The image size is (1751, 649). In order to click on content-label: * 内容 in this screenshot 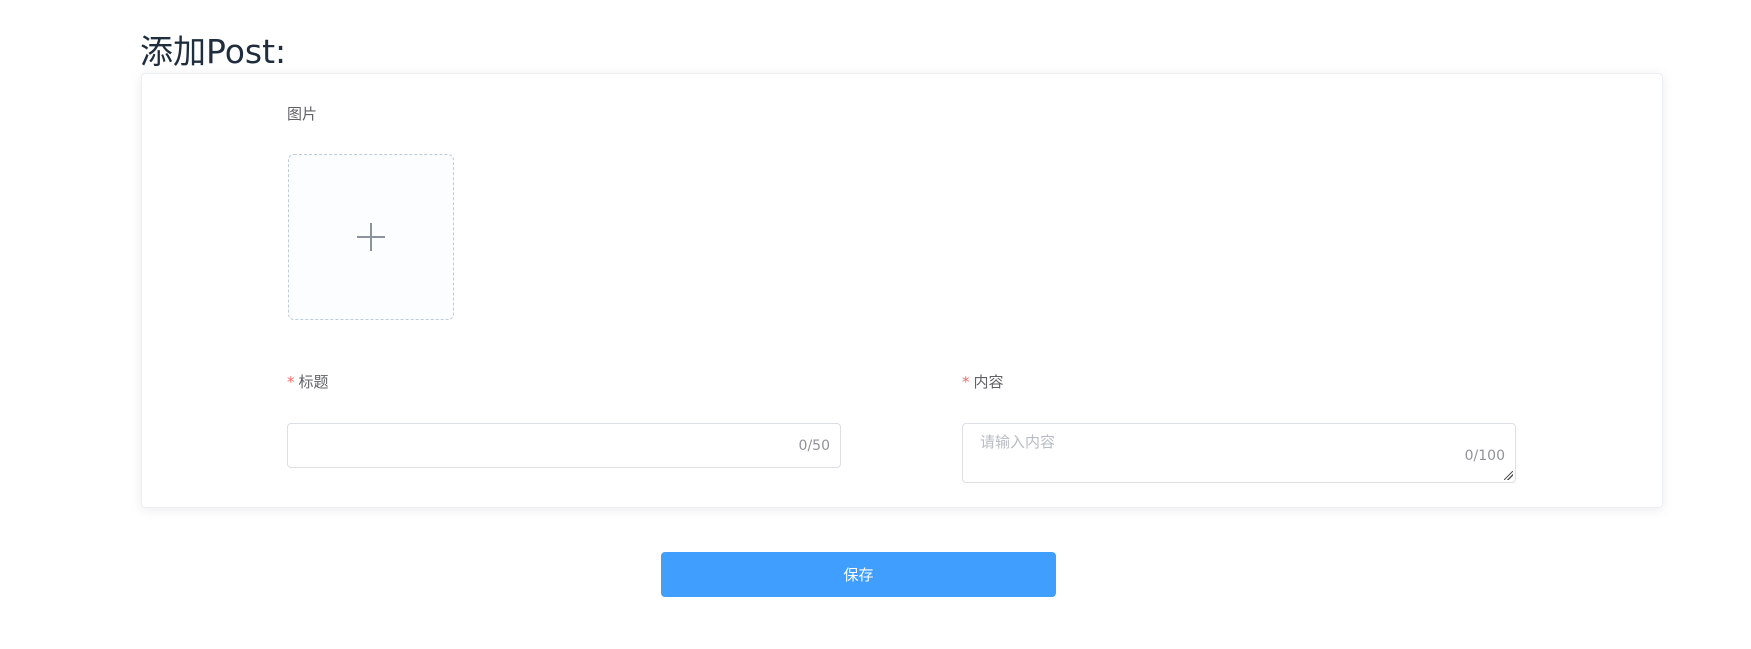, I will do `click(983, 382)`.